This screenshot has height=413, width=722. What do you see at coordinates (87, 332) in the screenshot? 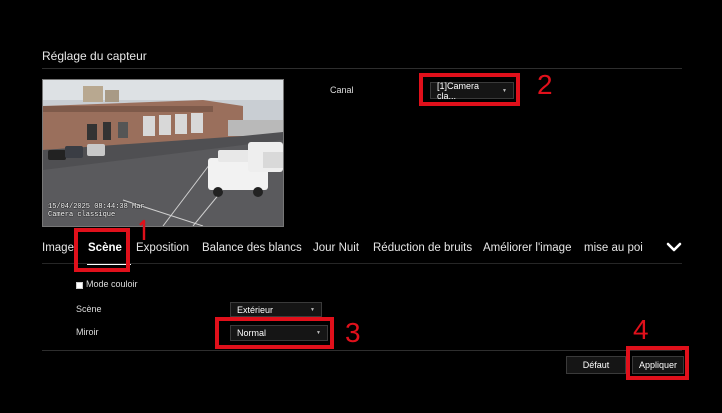
I see `mirror-label: Miroir` at bounding box center [87, 332].